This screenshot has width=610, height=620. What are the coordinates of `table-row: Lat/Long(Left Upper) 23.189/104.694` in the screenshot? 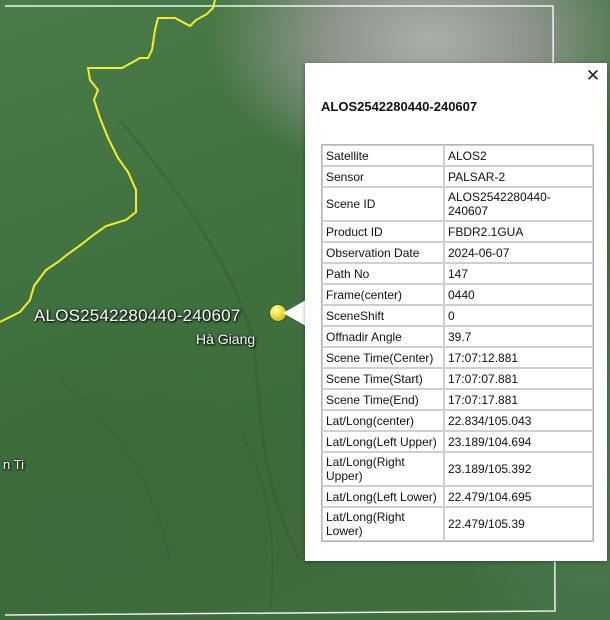 It's located at (457, 441).